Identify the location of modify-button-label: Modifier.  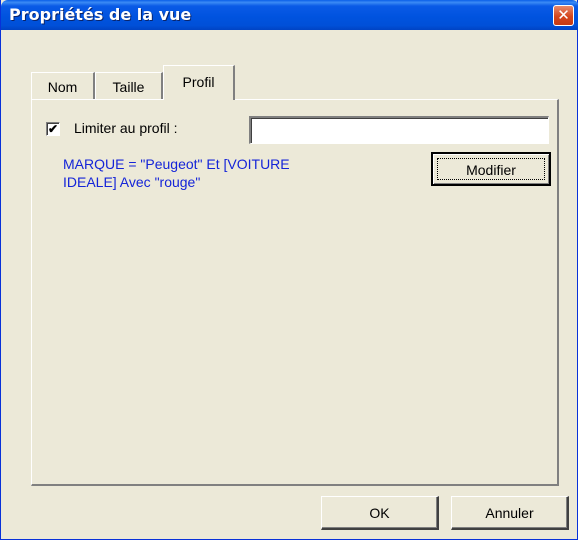
(491, 169).